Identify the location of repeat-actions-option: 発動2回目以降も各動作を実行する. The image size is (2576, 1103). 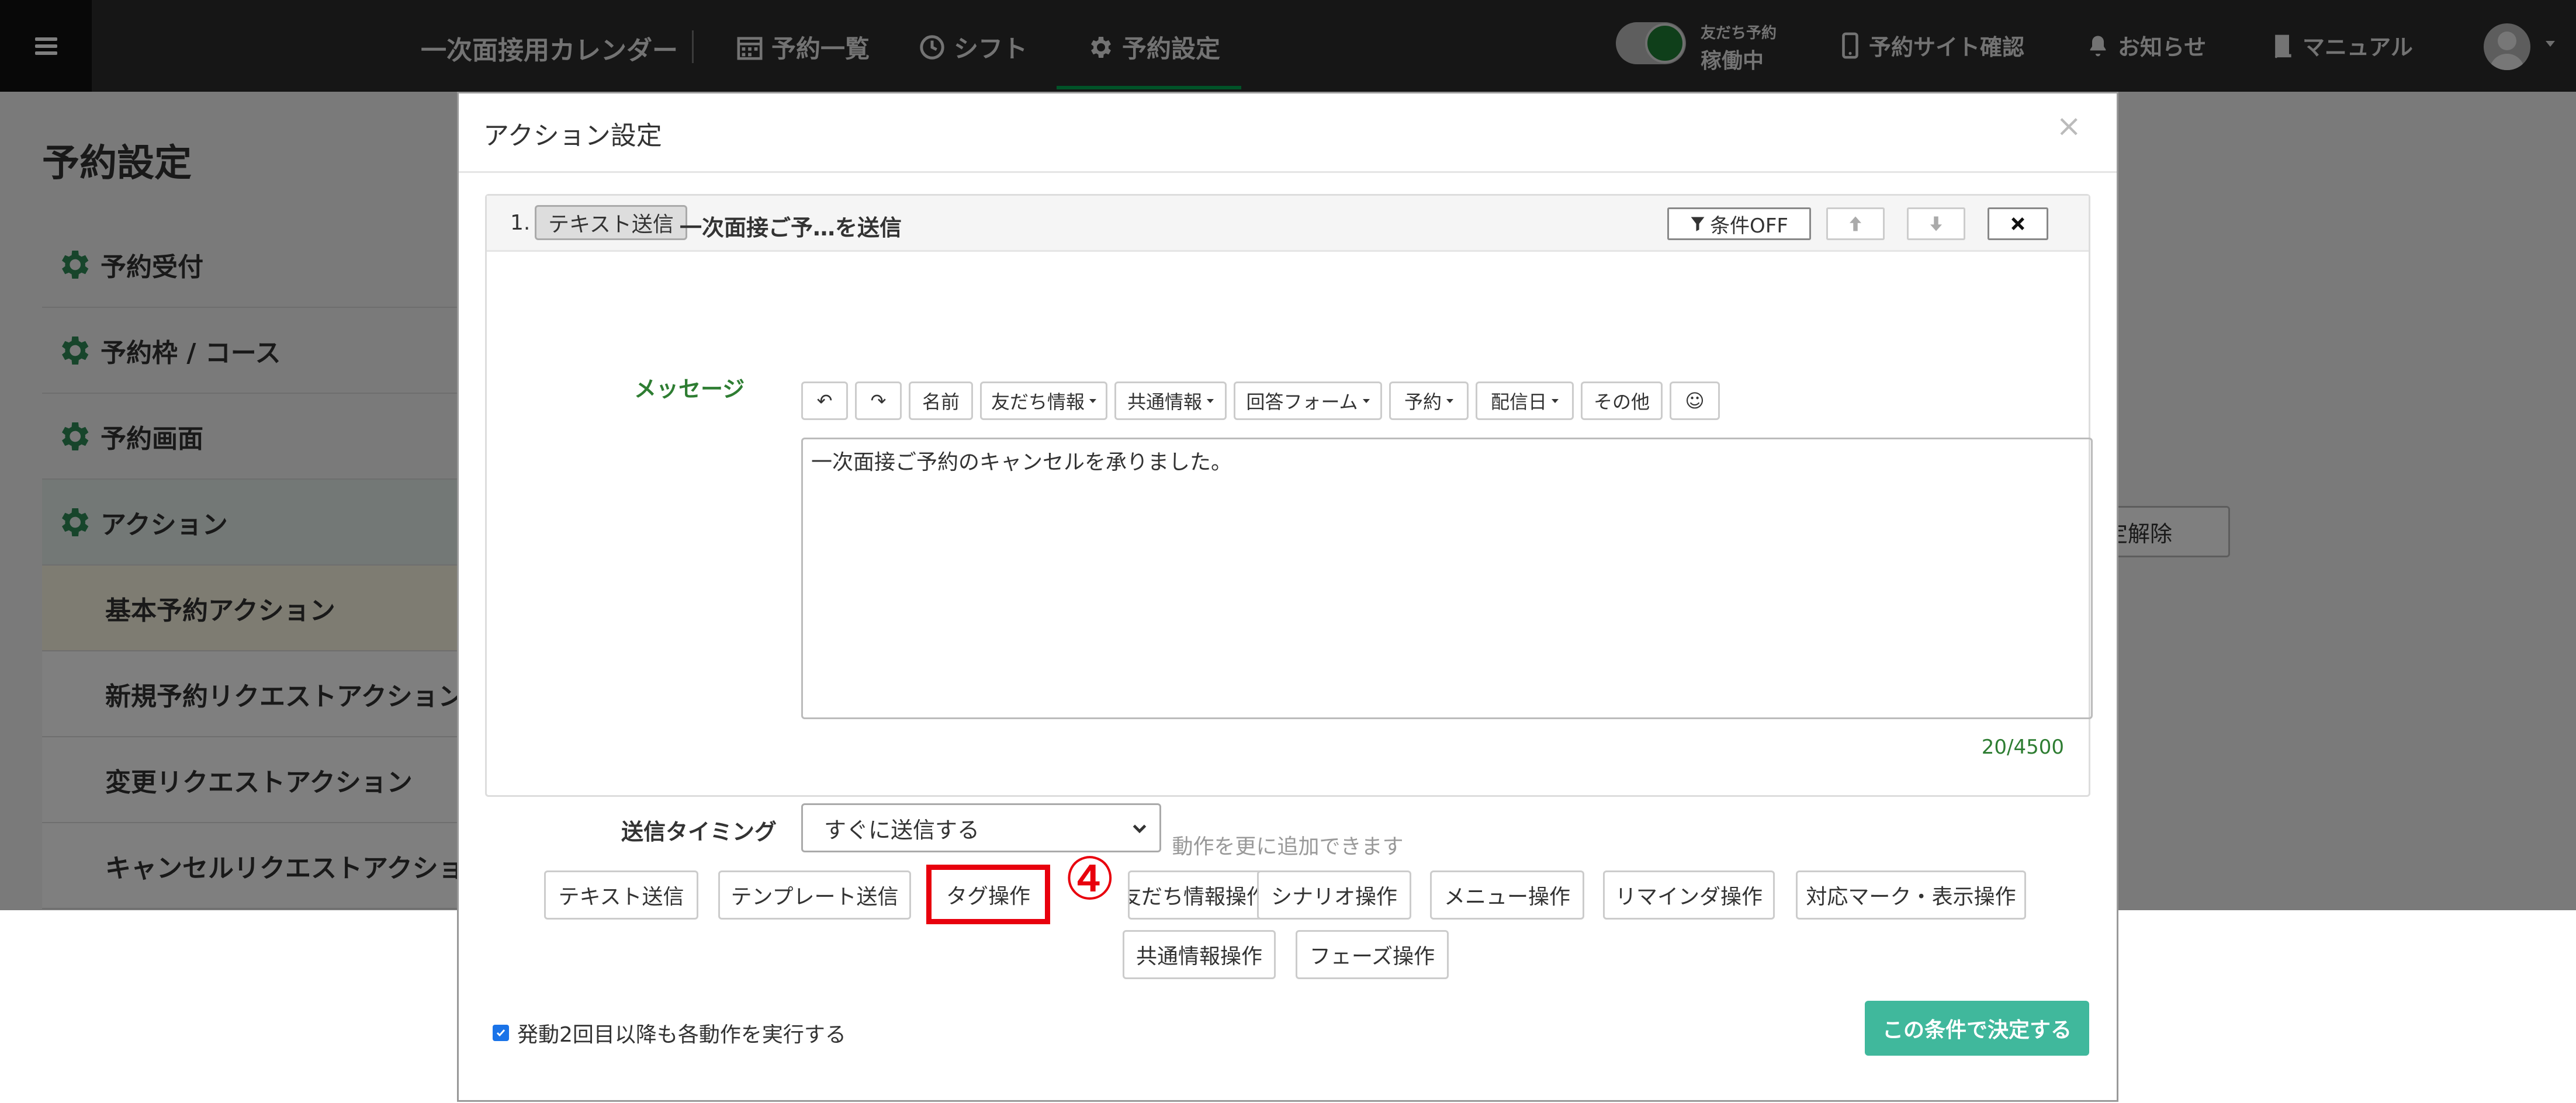
(669, 1033).